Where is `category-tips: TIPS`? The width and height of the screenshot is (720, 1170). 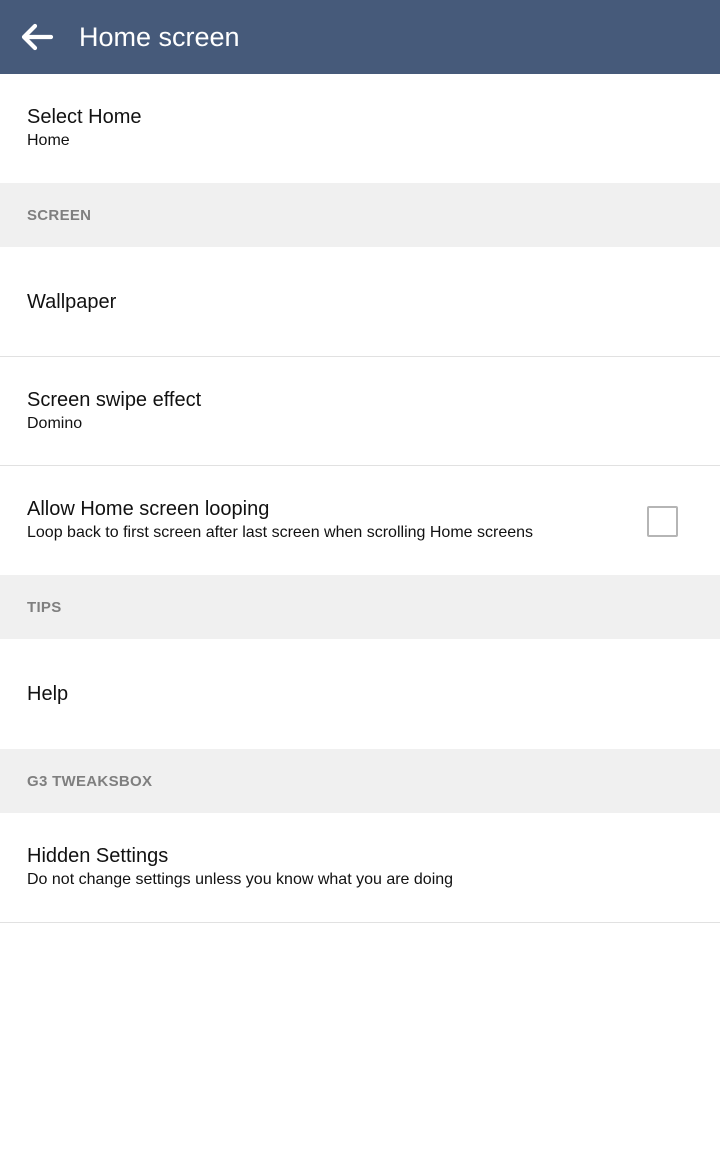 category-tips: TIPS is located at coordinates (360, 607).